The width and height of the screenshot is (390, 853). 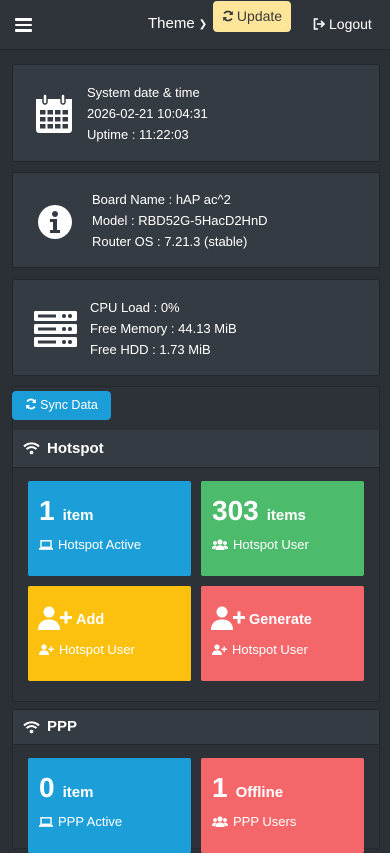 I want to click on router-os-version: Router OS : 7.21.3 (stable), so click(x=170, y=241).